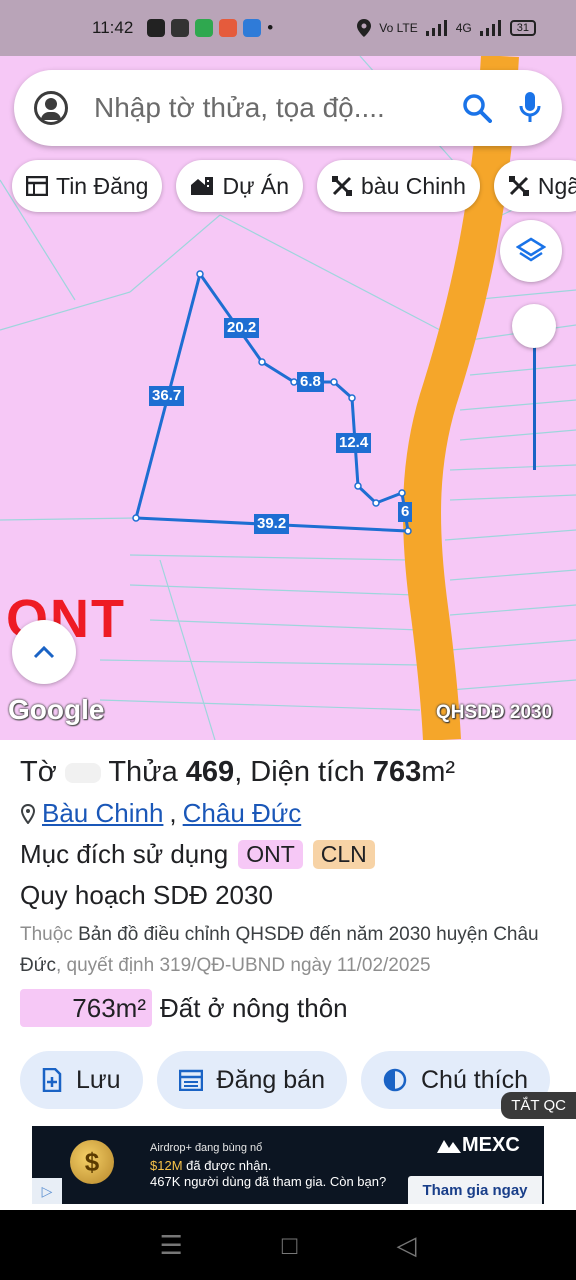 This screenshot has height=1280, width=576. I want to click on chevron-up-icon, so click(44, 652).